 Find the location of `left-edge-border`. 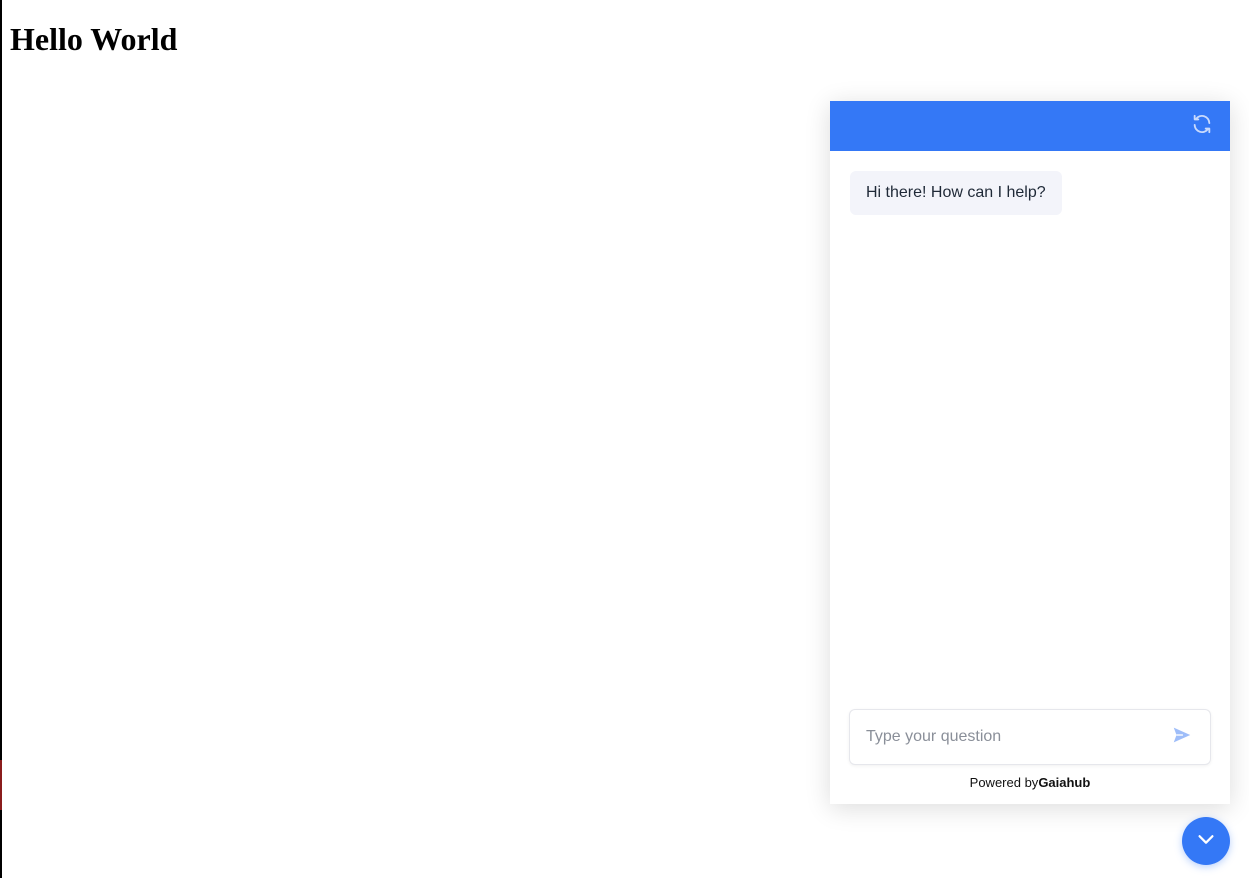

left-edge-border is located at coordinates (1, 439).